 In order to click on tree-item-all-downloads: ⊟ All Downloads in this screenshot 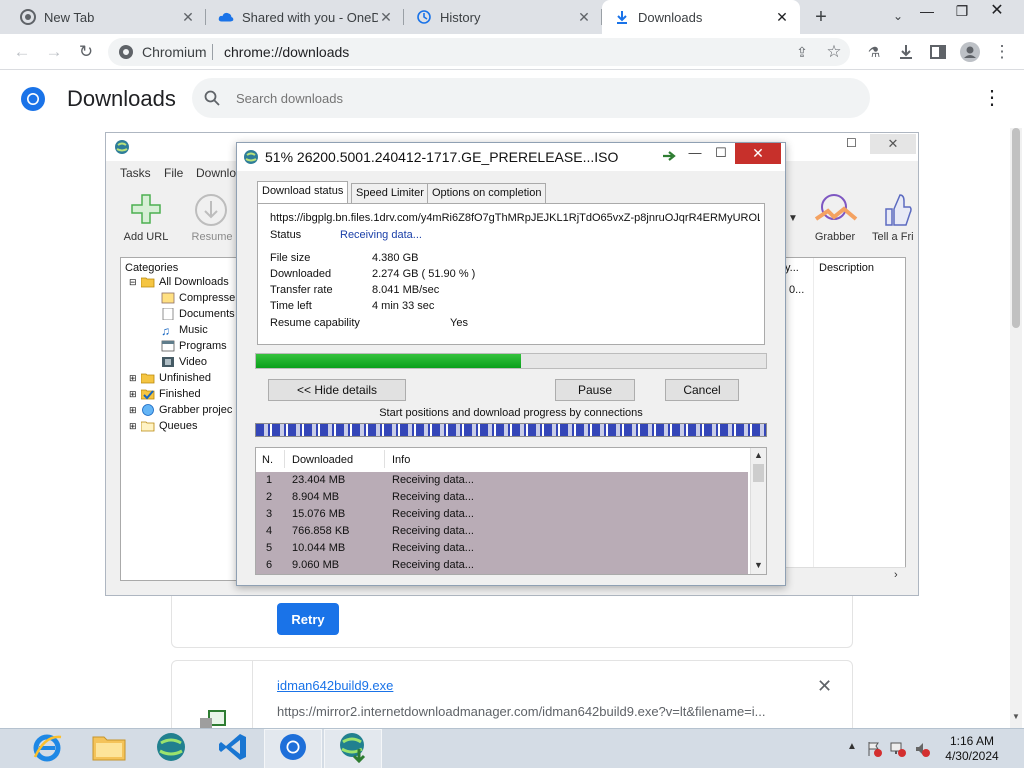, I will do `click(179, 282)`.